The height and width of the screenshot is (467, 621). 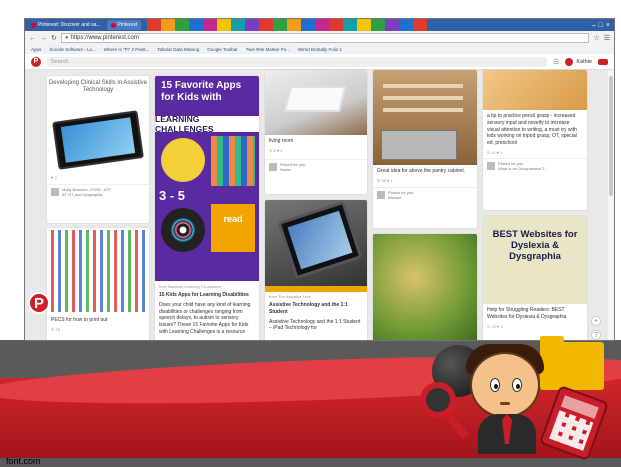 I want to click on bookmark-item: Apps, so click(x=36, y=49).